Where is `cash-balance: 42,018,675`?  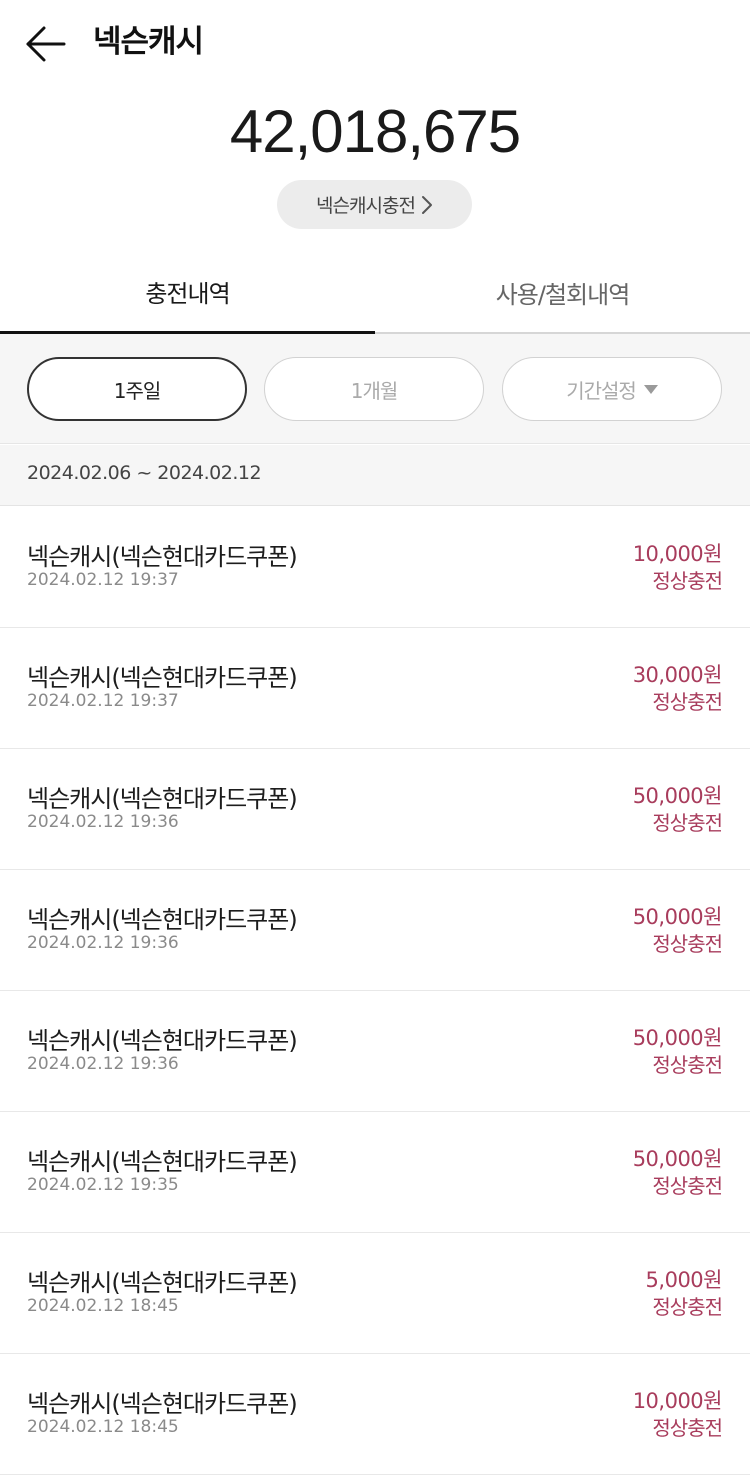
cash-balance: 42,018,675 is located at coordinates (375, 131).